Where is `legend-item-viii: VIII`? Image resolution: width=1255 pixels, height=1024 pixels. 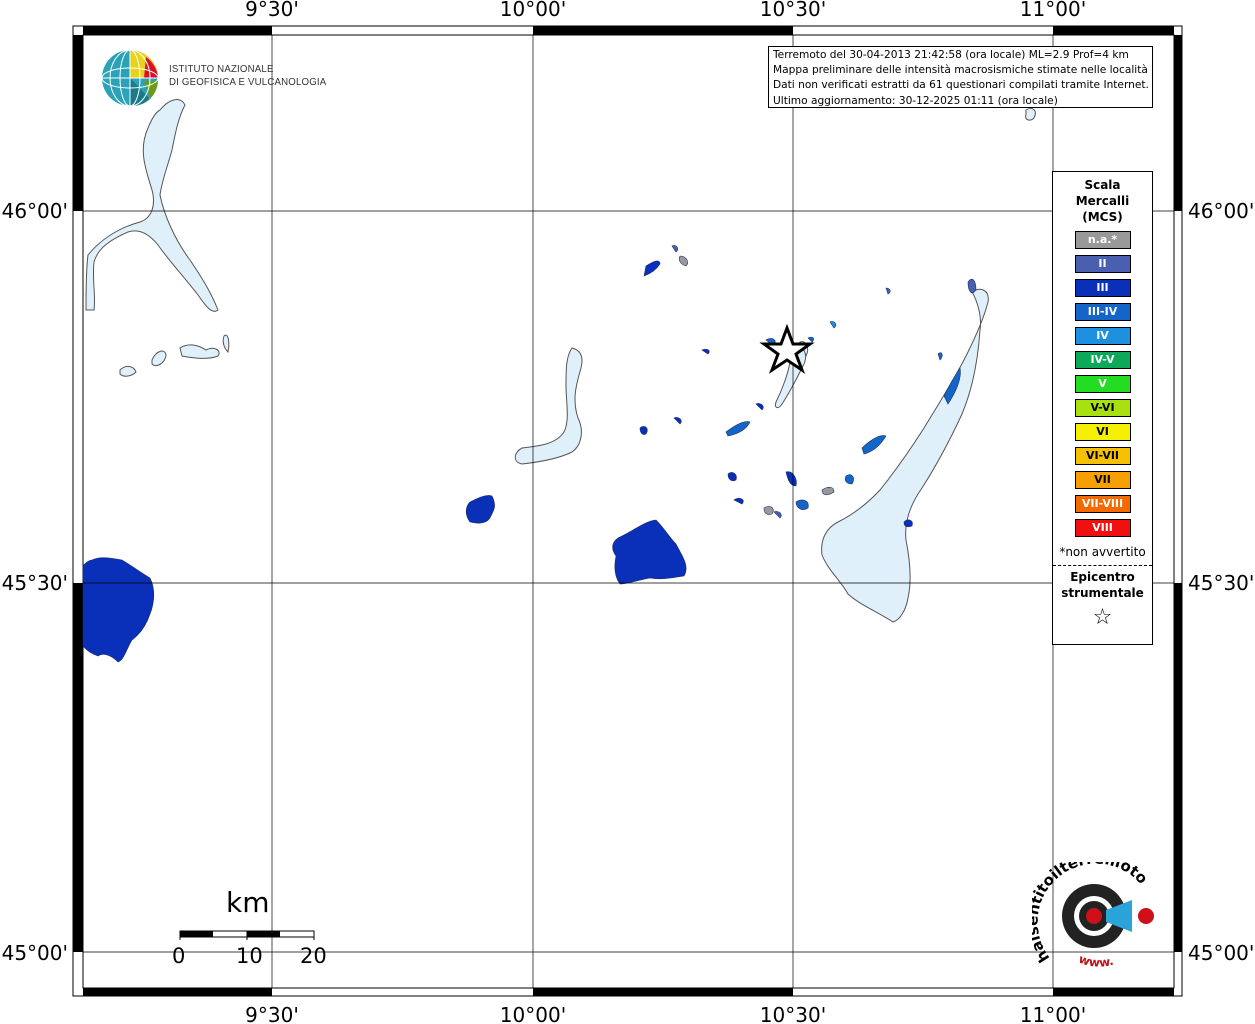
legend-item-viii: VIII is located at coordinates (1102, 528).